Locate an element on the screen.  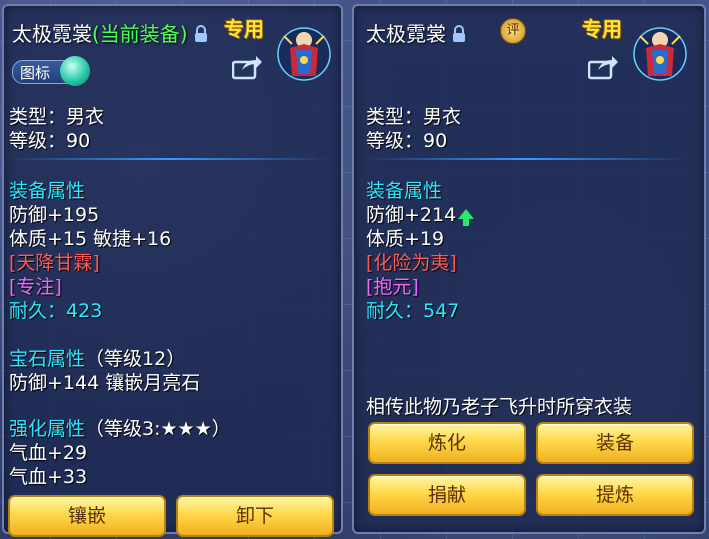
item-title: 太极霓裳 is located at coordinates (416, 33).